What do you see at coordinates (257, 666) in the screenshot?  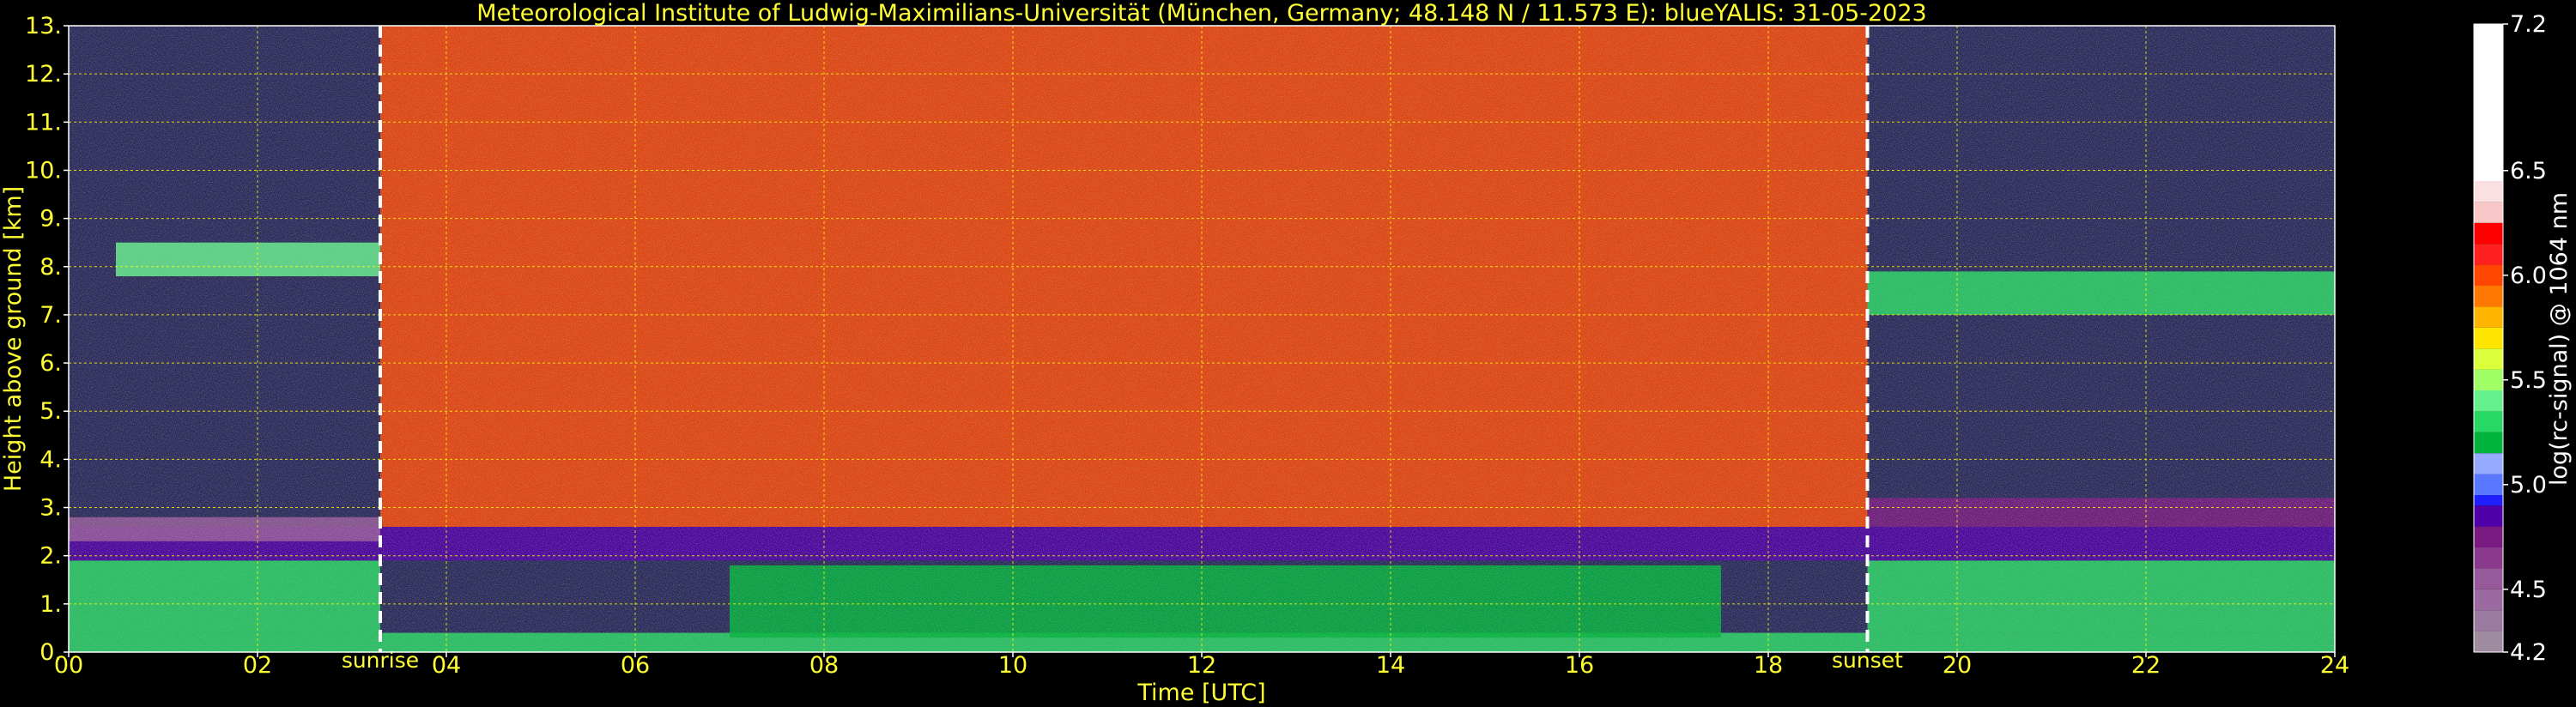 I see `x-tick-label: 02` at bounding box center [257, 666].